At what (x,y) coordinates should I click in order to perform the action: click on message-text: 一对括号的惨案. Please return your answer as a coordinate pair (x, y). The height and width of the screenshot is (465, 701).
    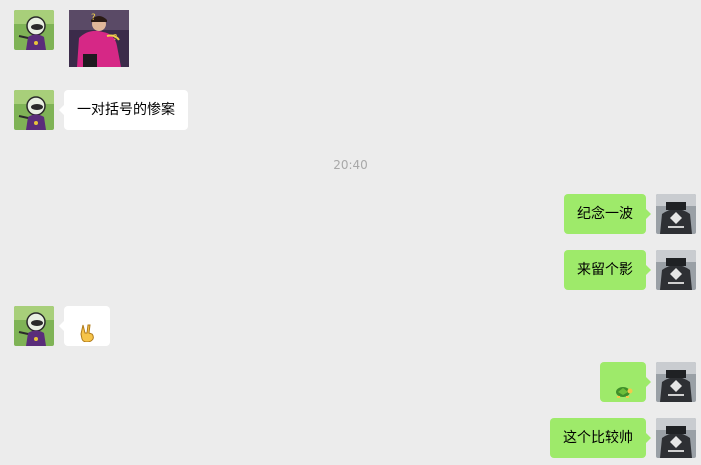
    Looking at the image, I should click on (126, 110).